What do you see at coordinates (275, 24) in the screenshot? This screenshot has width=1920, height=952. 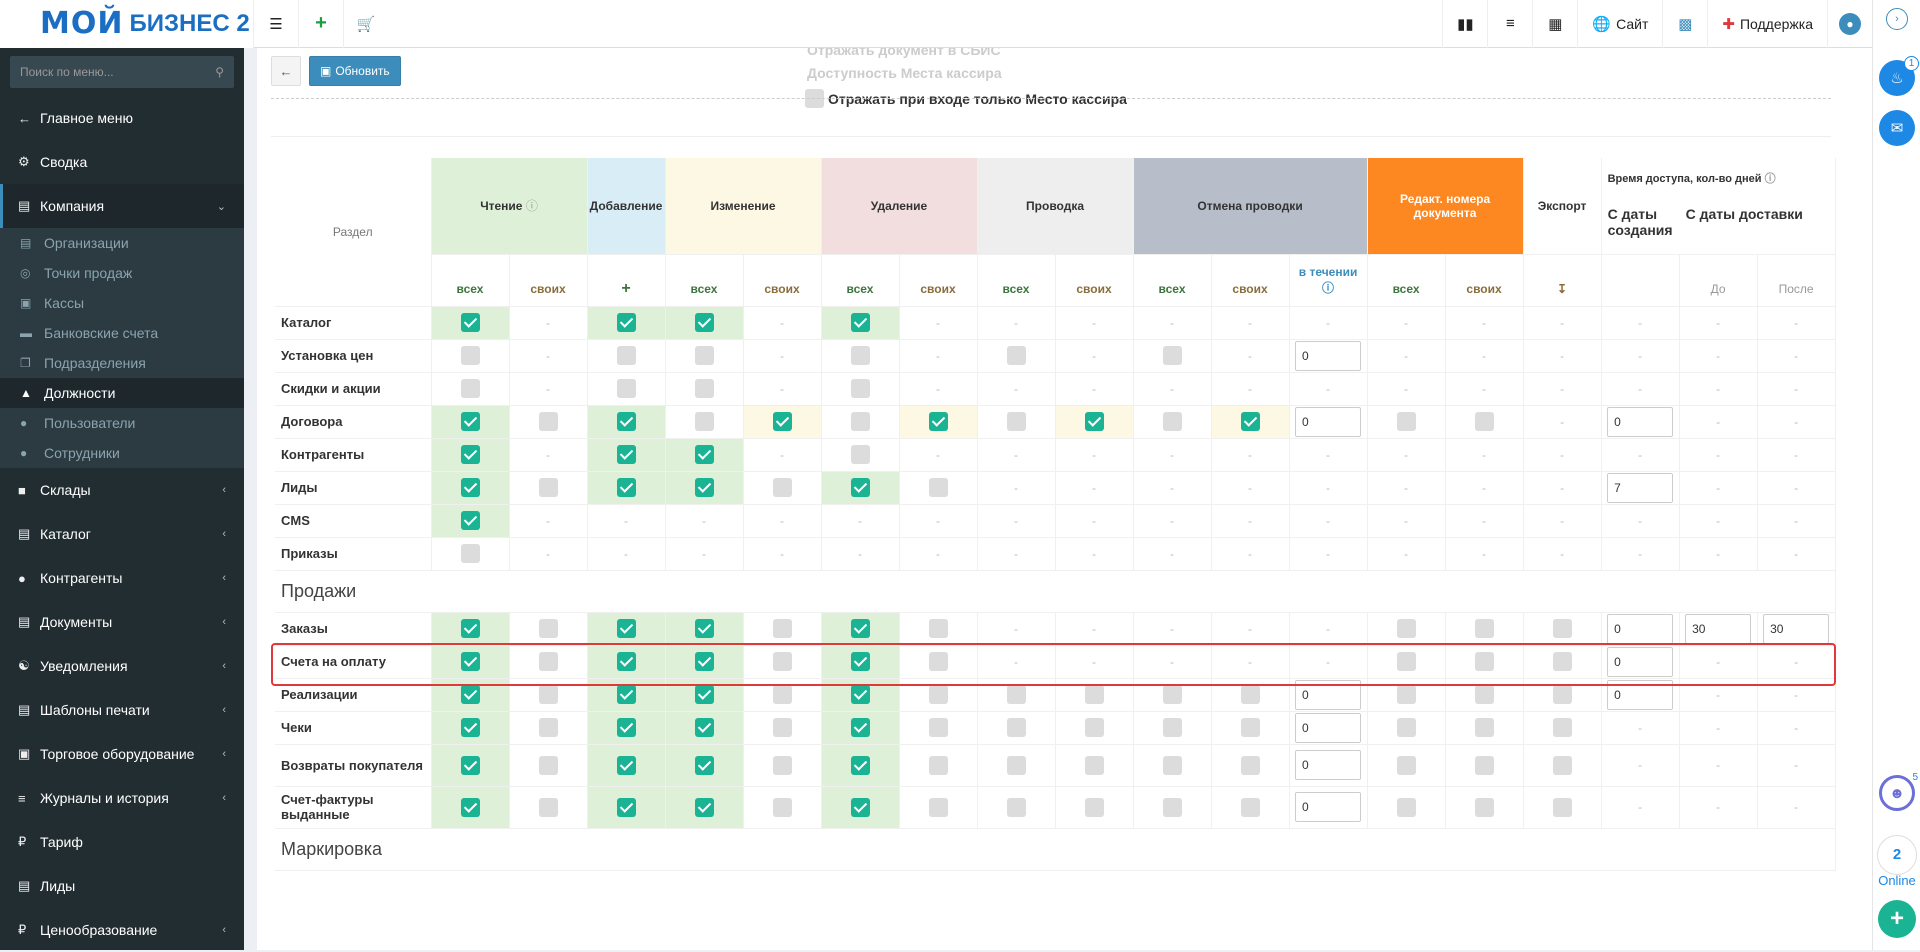 I see `hamburger-icon: ☰` at bounding box center [275, 24].